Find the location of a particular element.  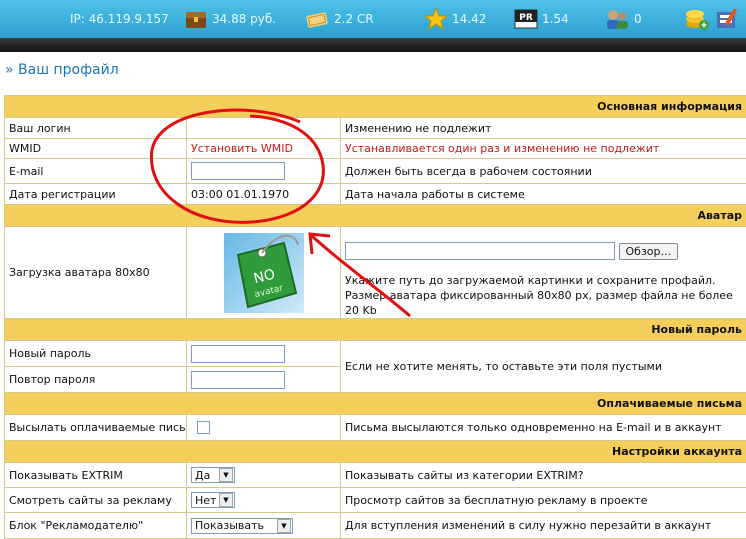

coins-add-icon is located at coordinates (697, 19).